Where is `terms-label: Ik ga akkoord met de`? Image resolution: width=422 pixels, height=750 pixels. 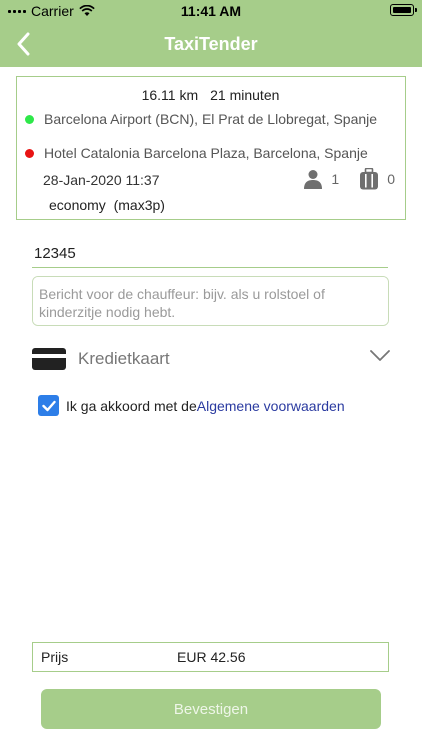
terms-label: Ik ga akkoord met de is located at coordinates (131, 405).